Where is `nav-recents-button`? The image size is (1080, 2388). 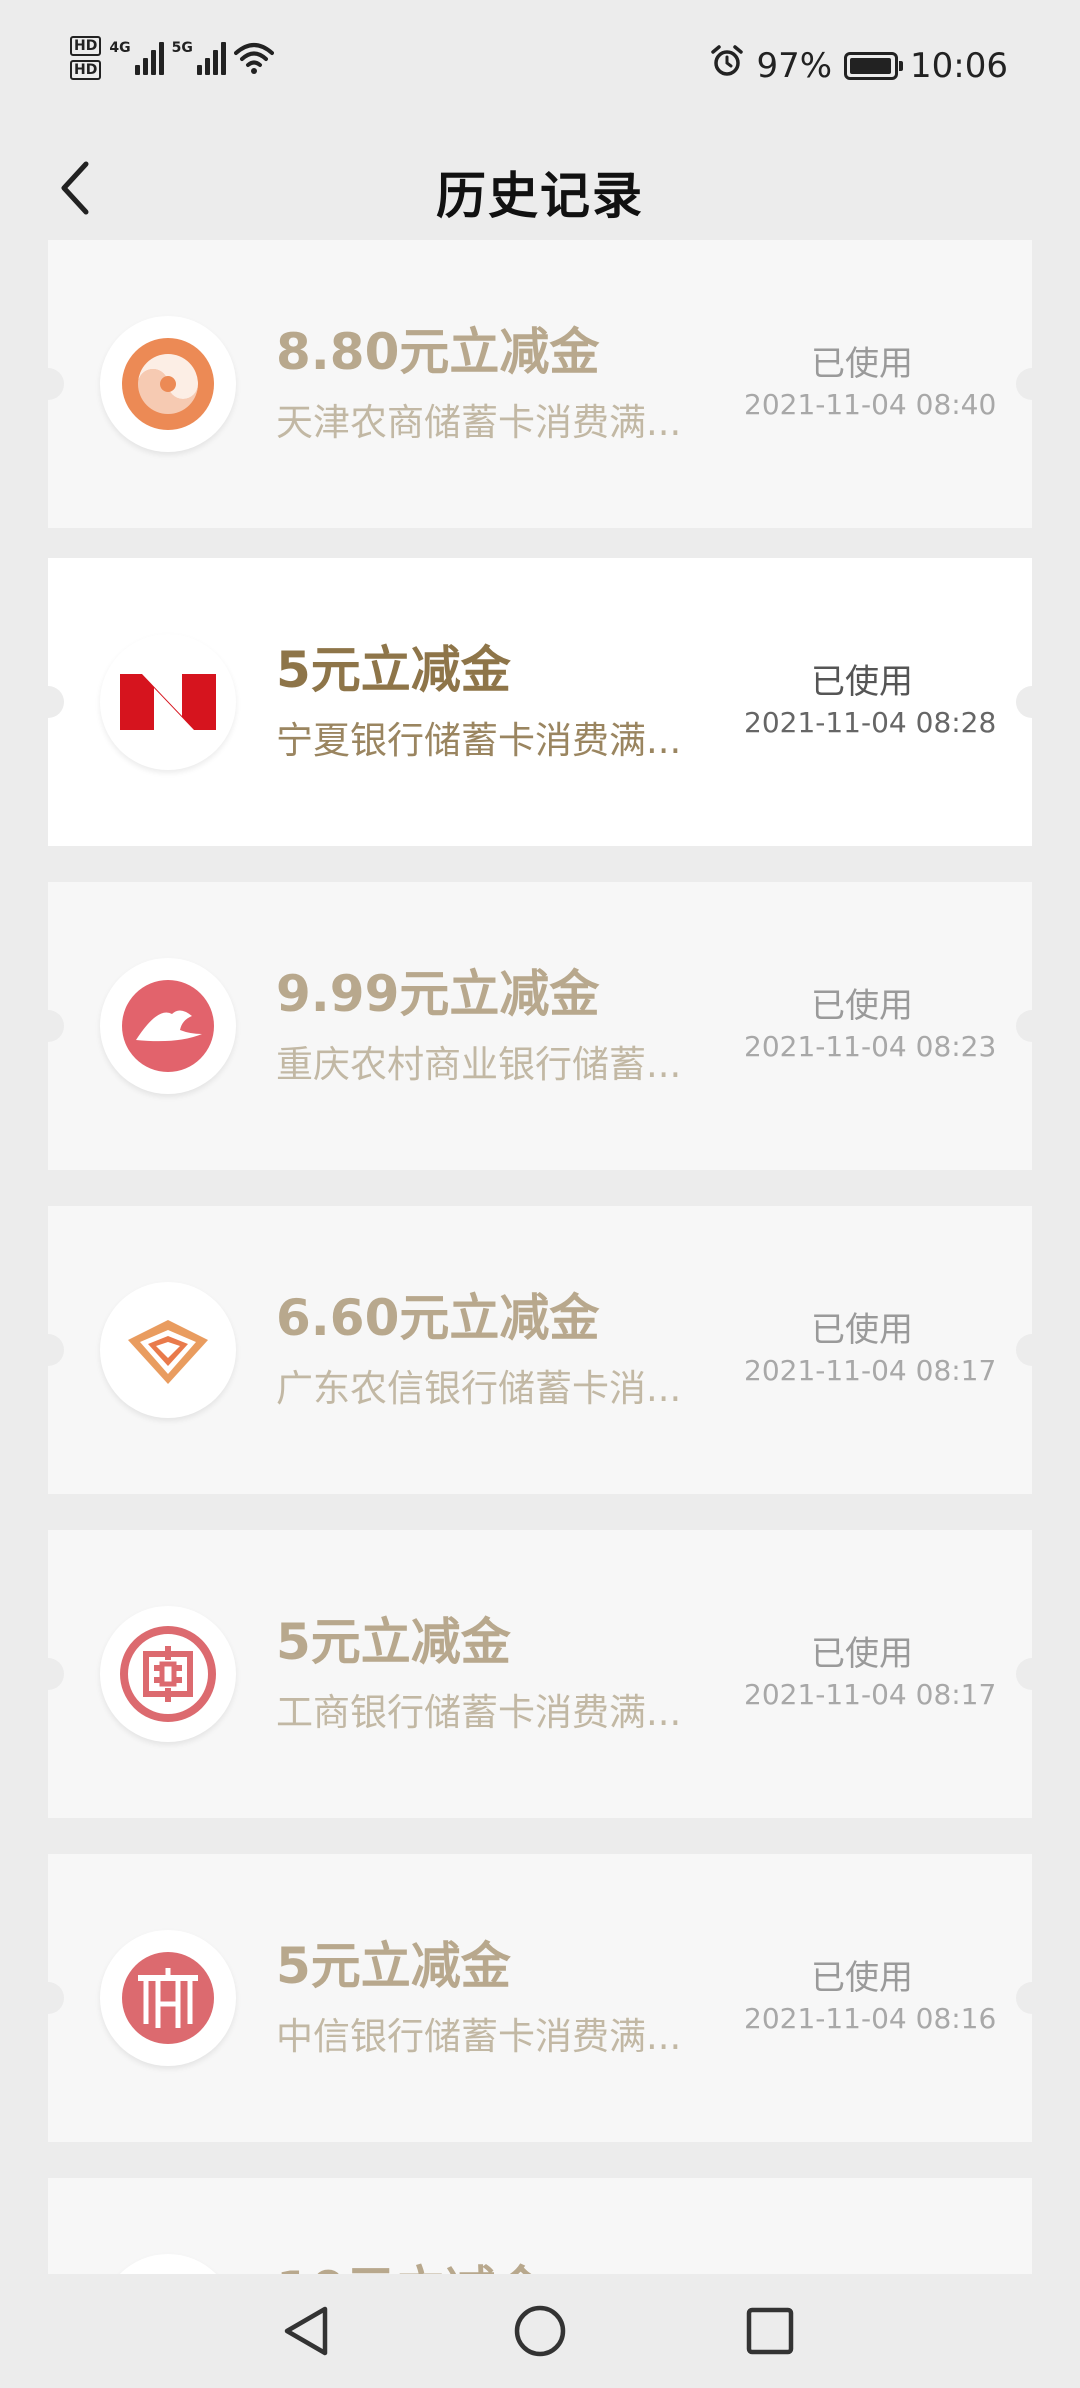 nav-recents-button is located at coordinates (770, 2331).